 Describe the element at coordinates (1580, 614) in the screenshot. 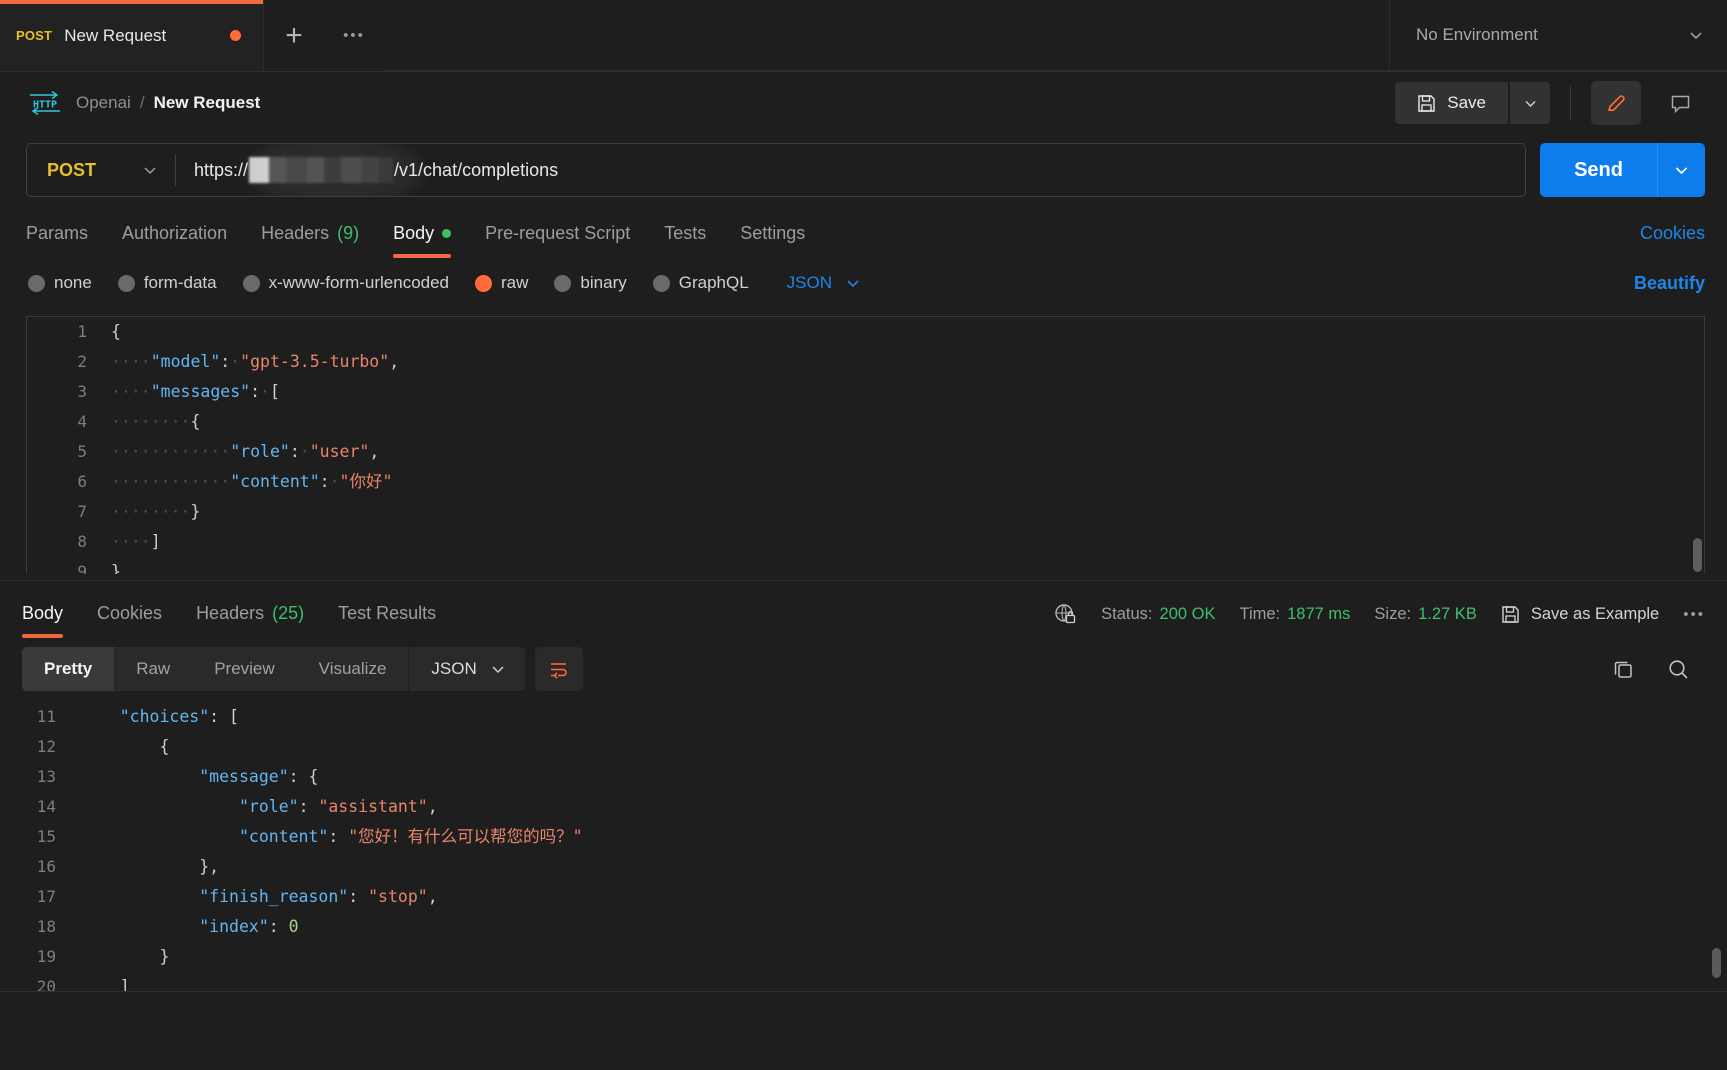

I see `save-as-example-button: Save as Example` at that location.